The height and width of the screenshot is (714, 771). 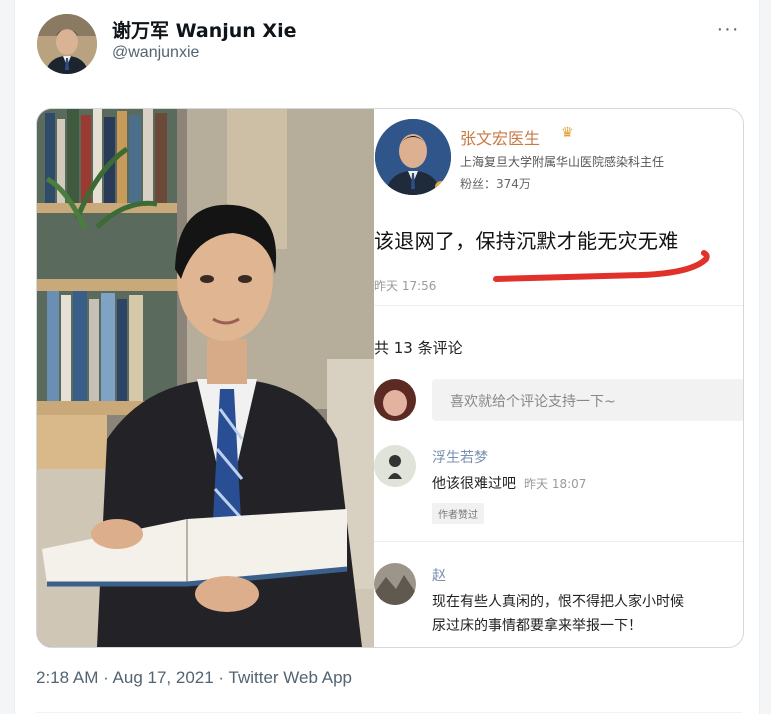 I want to click on more-options-button: ···, so click(x=728, y=29).